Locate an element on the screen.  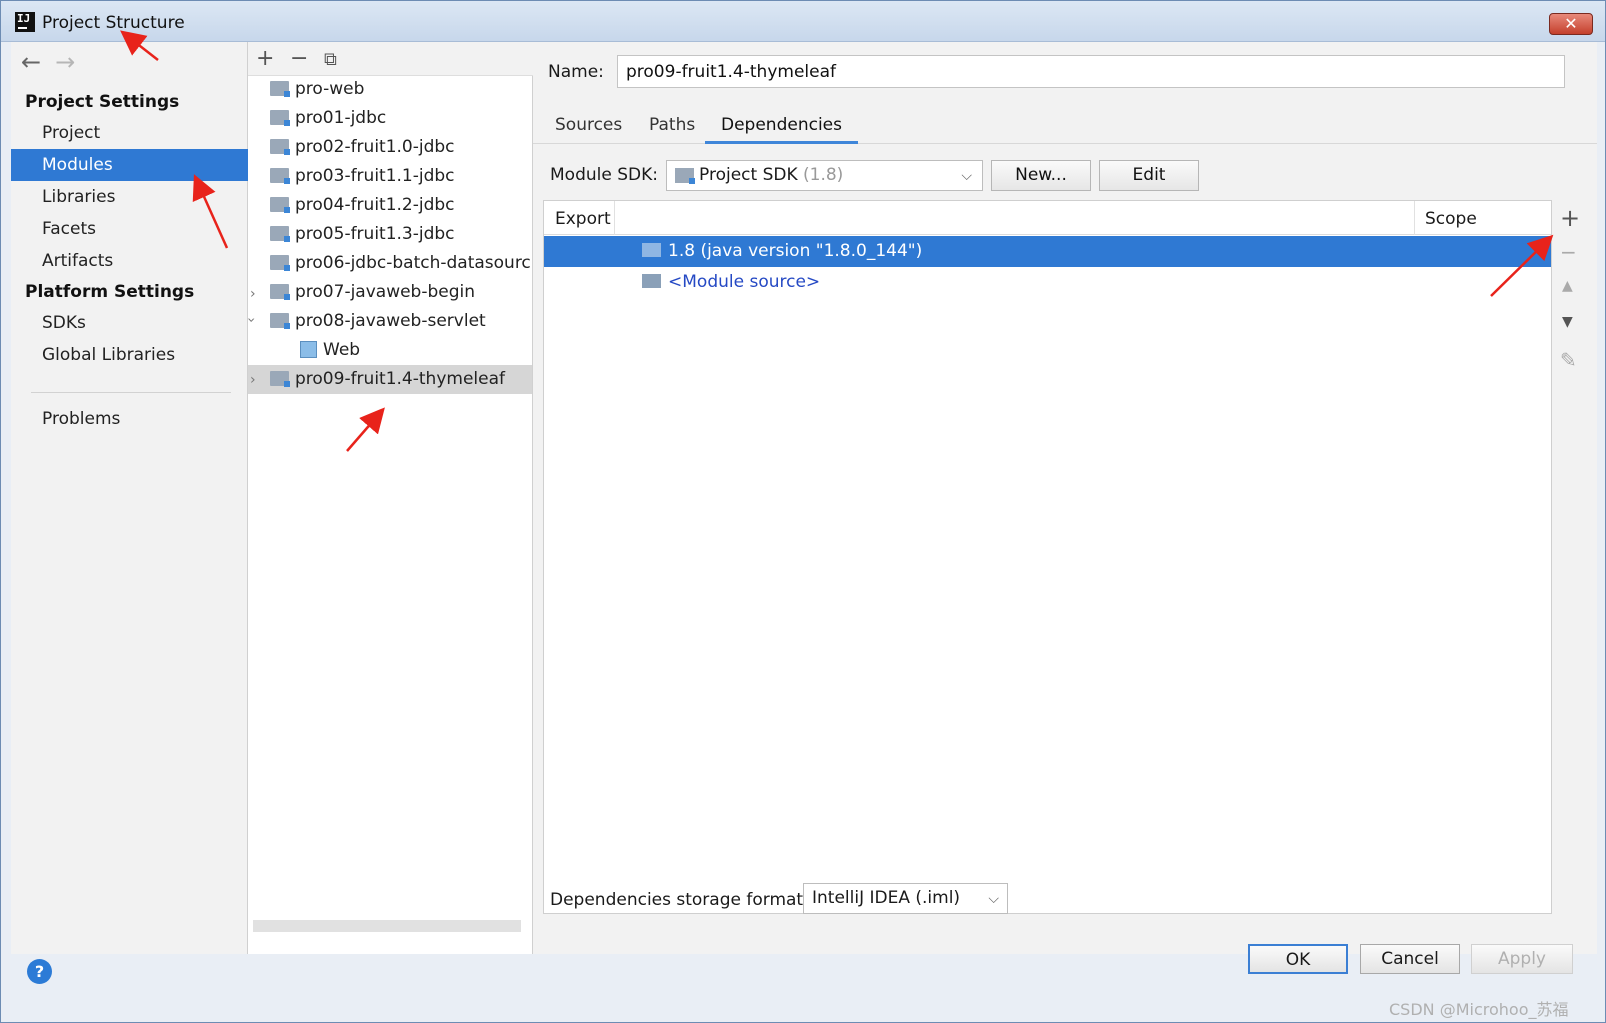
tree-item-label: pro06-jdbc-batch-datasourc is located at coordinates (413, 263).